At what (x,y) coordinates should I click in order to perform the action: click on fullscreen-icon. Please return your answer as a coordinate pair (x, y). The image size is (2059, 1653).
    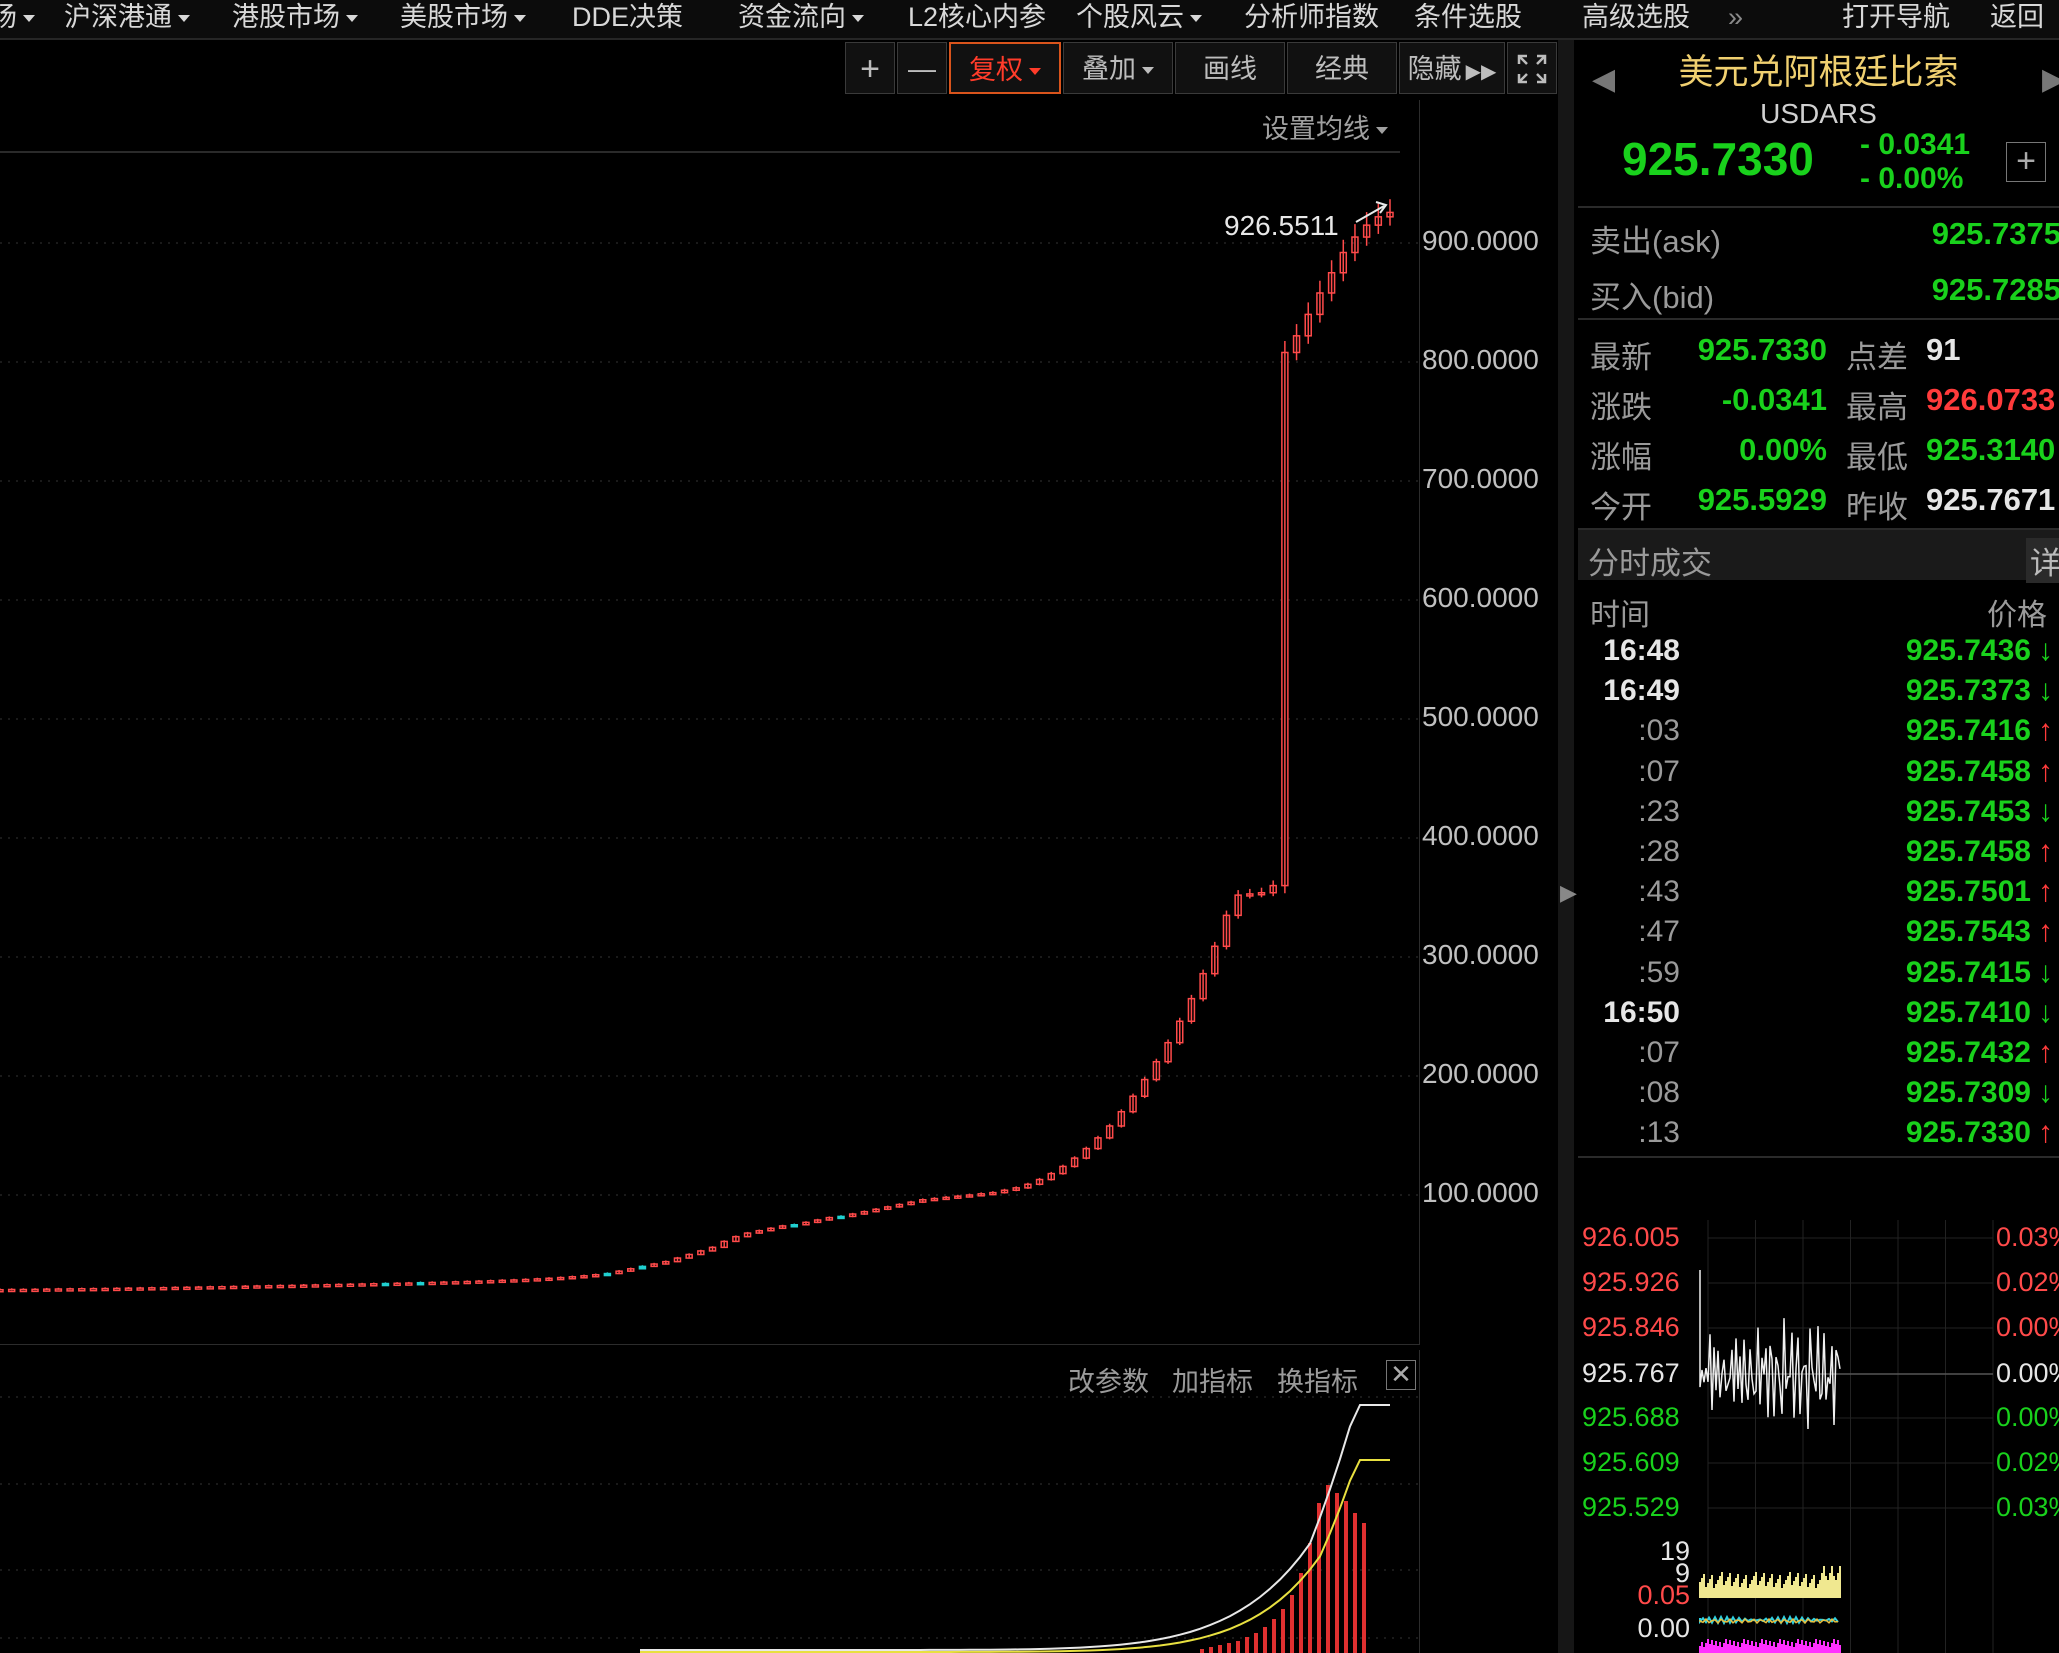
    Looking at the image, I should click on (1532, 69).